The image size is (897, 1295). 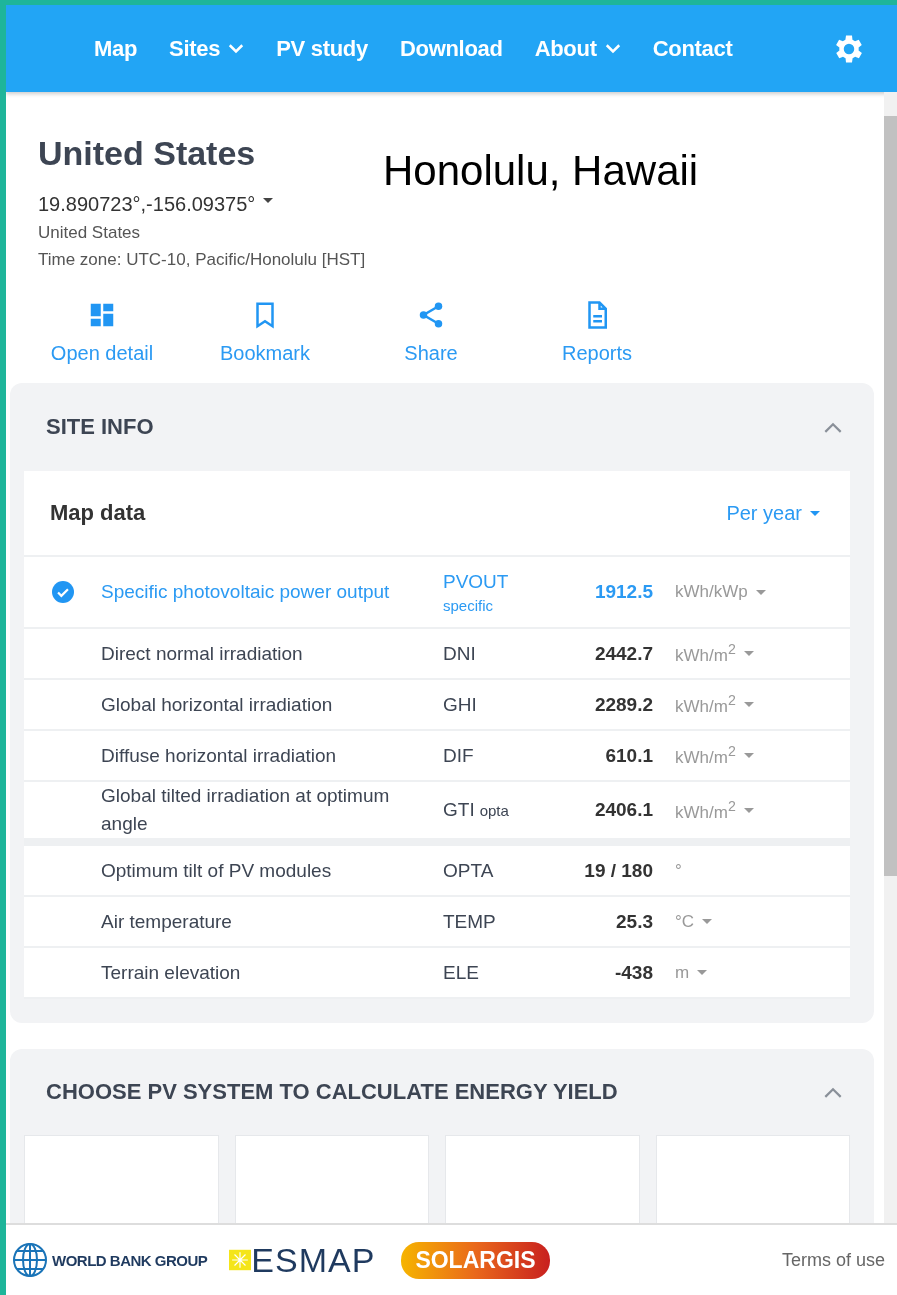 I want to click on unit-label: kWh/kWp, so click(x=711, y=592).